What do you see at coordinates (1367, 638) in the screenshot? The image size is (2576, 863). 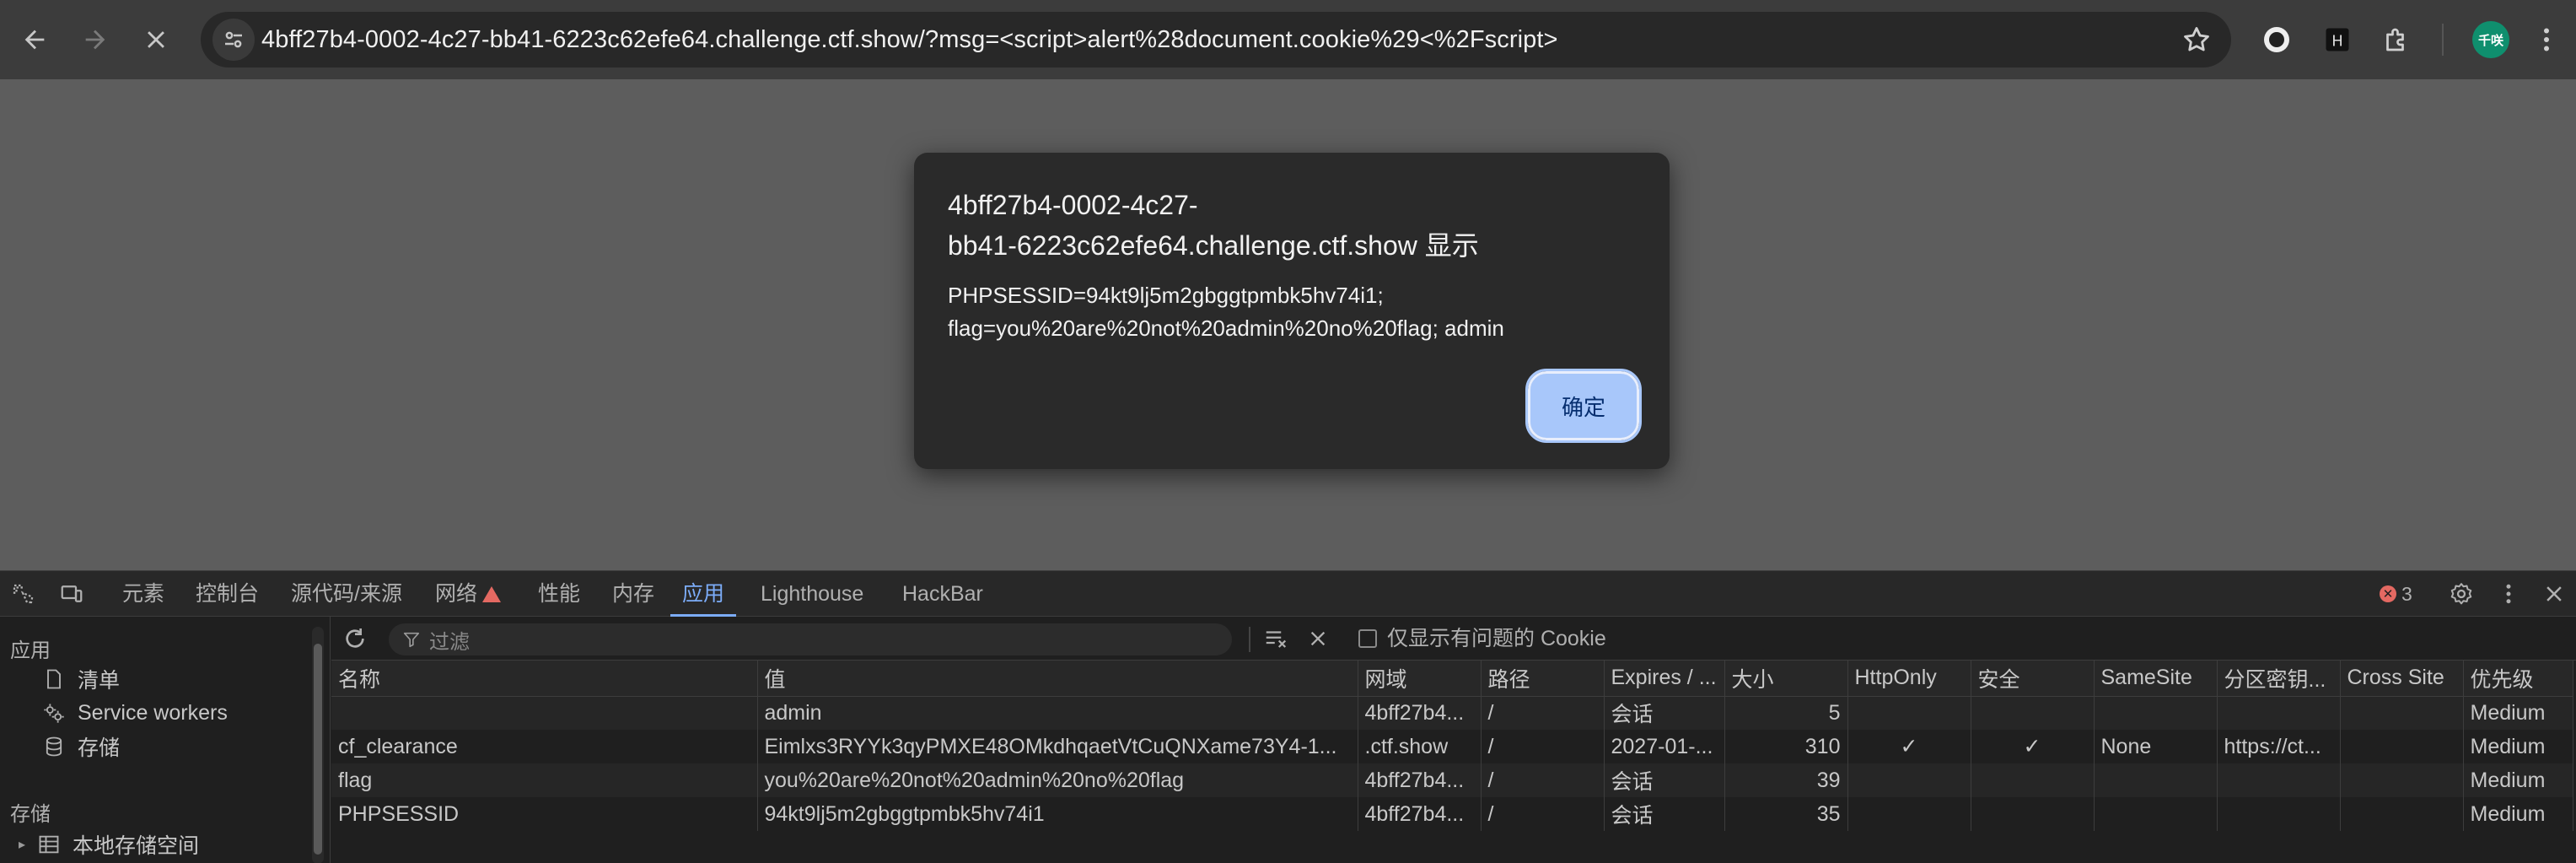 I see `only-issues-checkbox` at bounding box center [1367, 638].